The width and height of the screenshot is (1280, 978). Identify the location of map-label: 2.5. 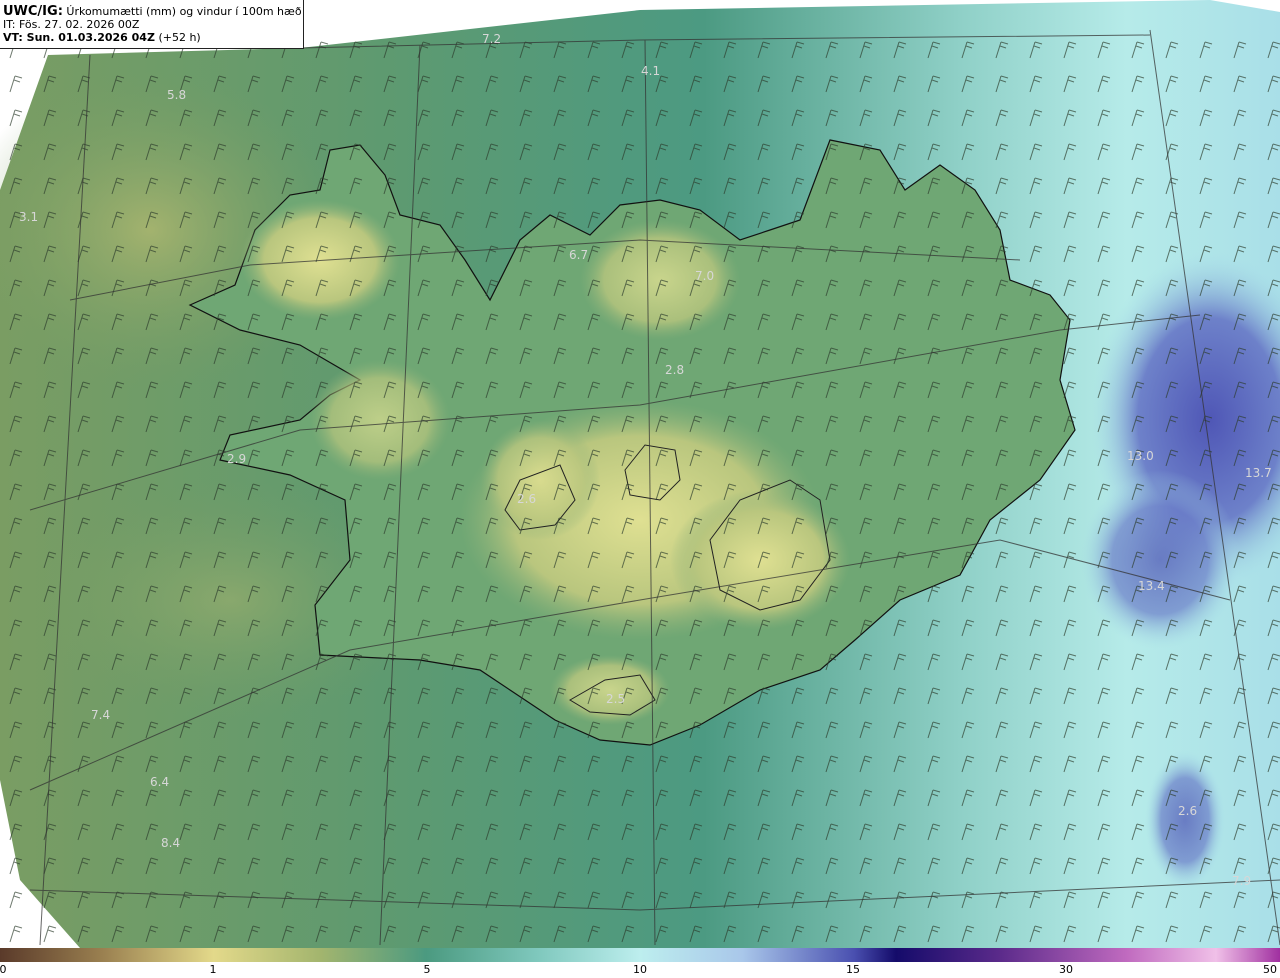
(615, 699).